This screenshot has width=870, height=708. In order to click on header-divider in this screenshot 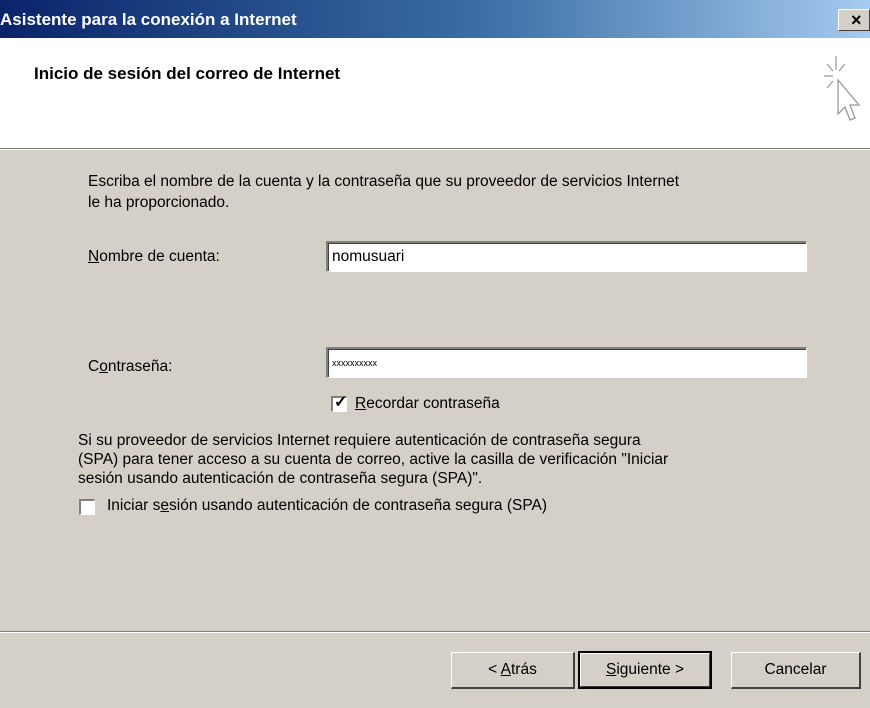, I will do `click(435, 149)`.